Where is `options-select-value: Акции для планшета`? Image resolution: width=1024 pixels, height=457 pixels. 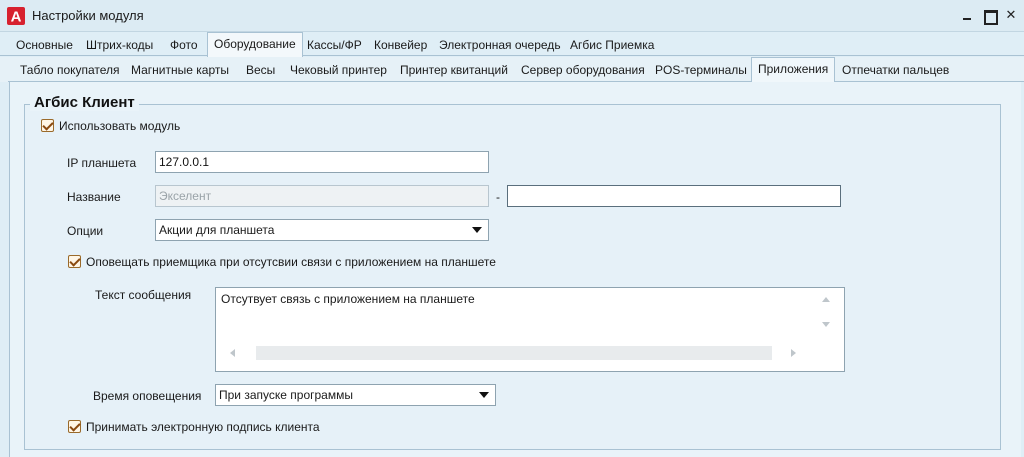
options-select-value: Акции для планшета is located at coordinates (217, 230).